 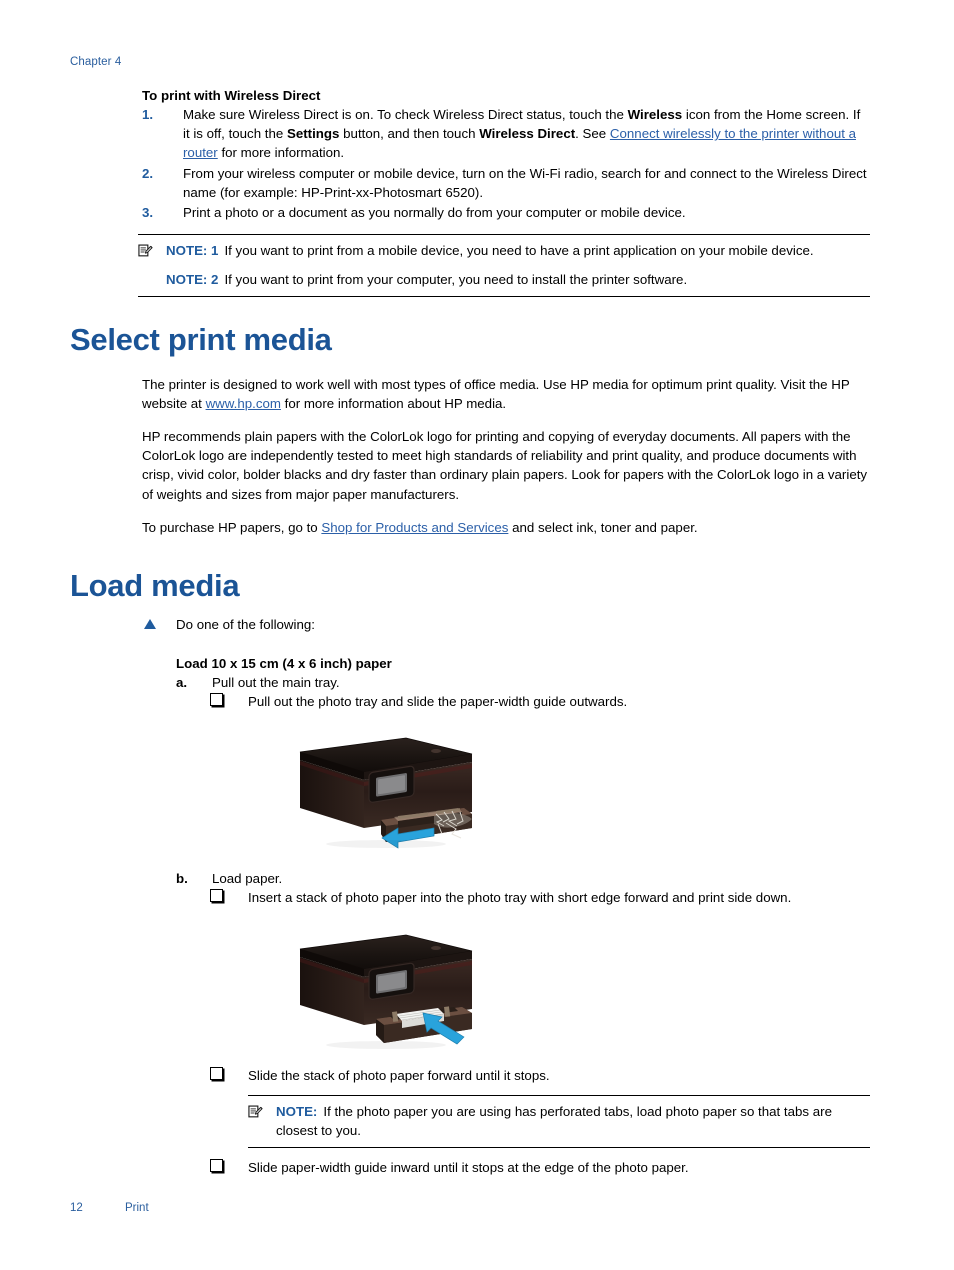 What do you see at coordinates (276, 683) in the screenshot?
I see `substep-text: Pull out the main tray.` at bounding box center [276, 683].